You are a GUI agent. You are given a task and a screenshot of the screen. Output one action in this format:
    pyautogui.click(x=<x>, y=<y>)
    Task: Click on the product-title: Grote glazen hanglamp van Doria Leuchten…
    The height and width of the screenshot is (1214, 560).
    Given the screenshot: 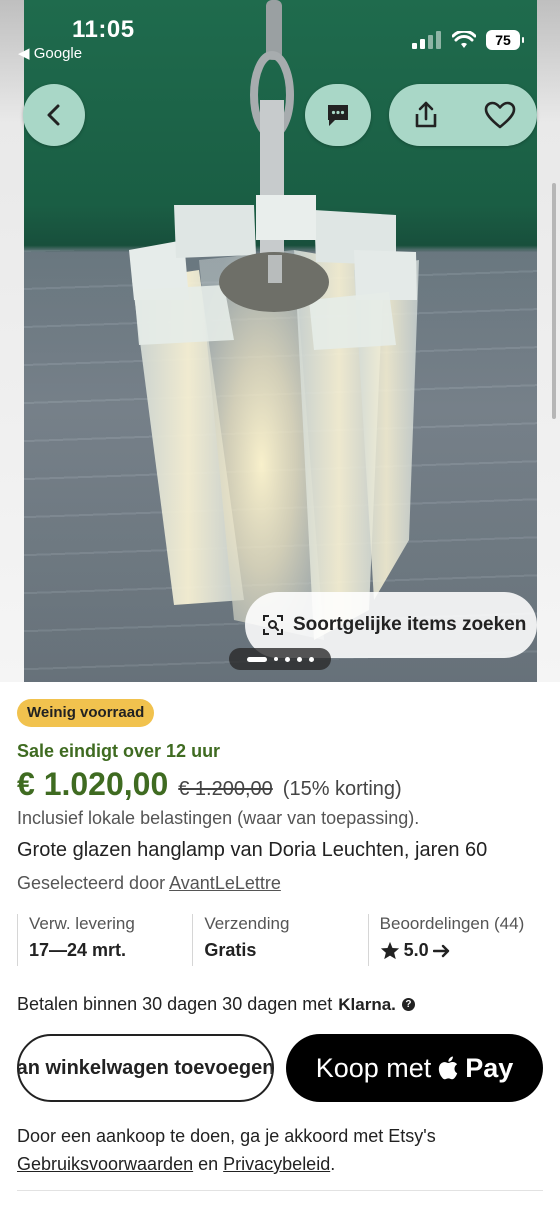 What is the action you would take?
    pyautogui.click(x=279, y=850)
    